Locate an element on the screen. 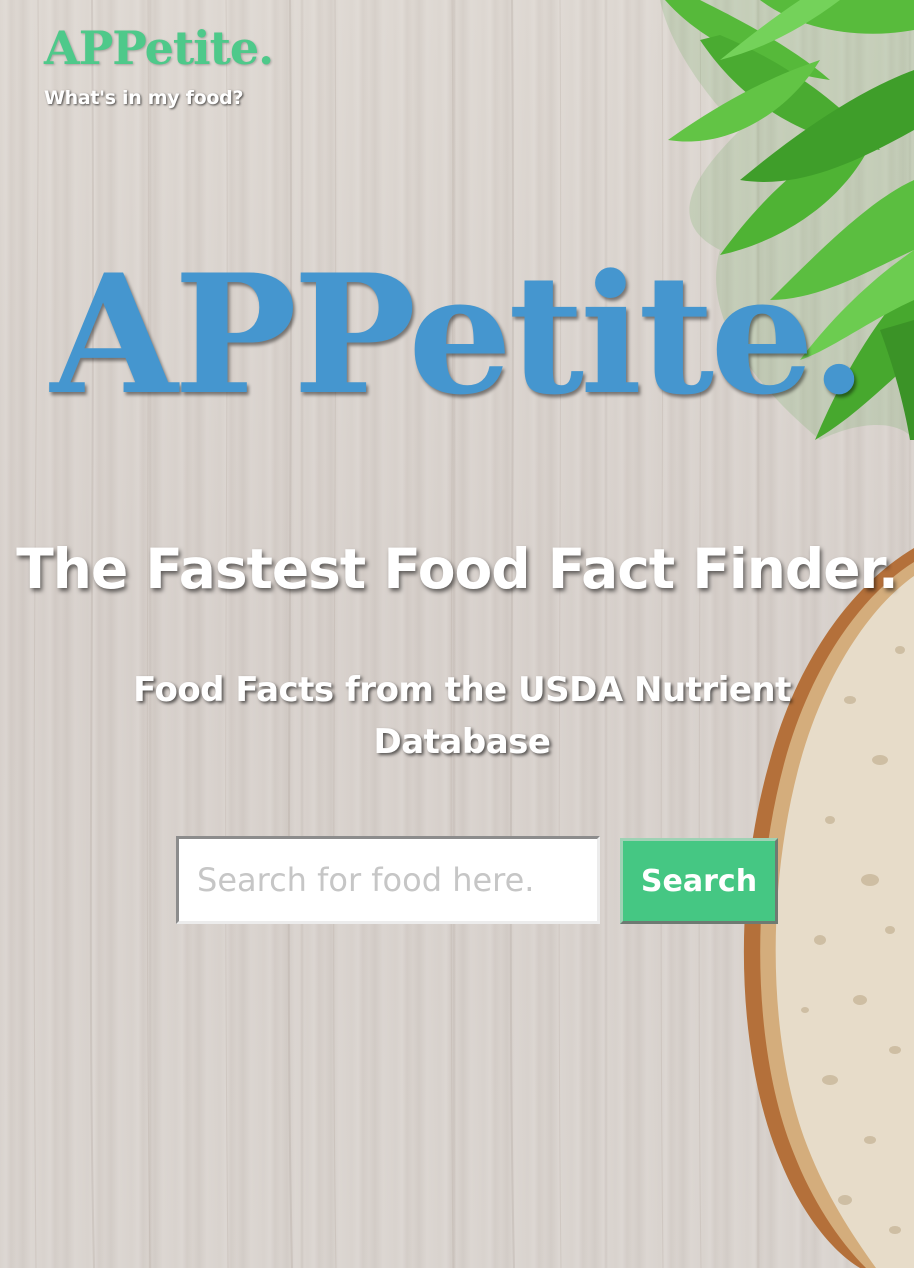 The height and width of the screenshot is (1268, 914). search-form: Search is located at coordinates (478, 881).